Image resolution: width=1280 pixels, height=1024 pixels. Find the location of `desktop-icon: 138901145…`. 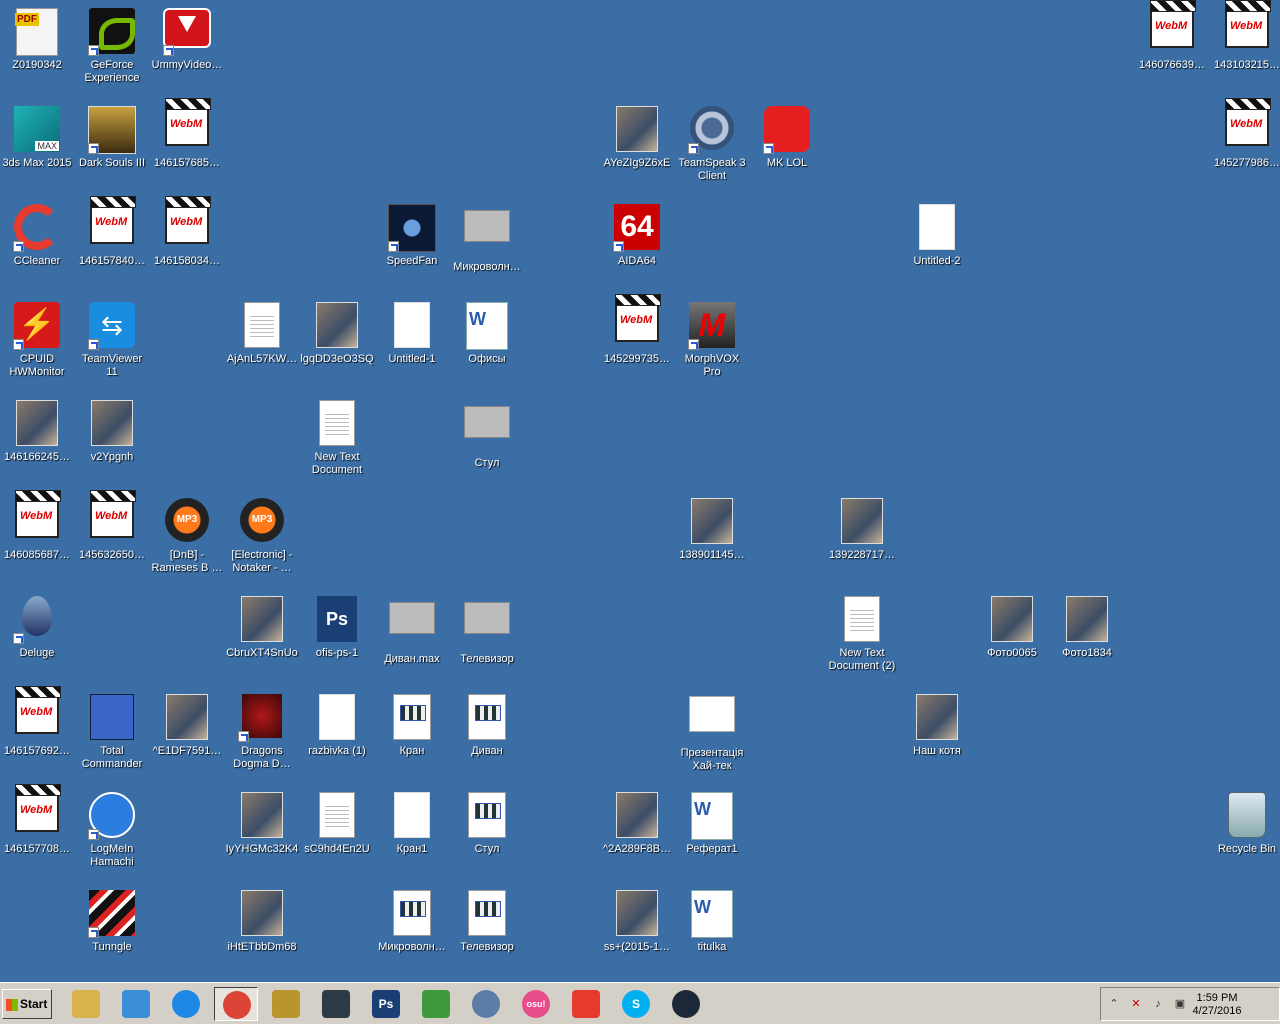

desktop-icon: 138901145… is located at coordinates (712, 541).